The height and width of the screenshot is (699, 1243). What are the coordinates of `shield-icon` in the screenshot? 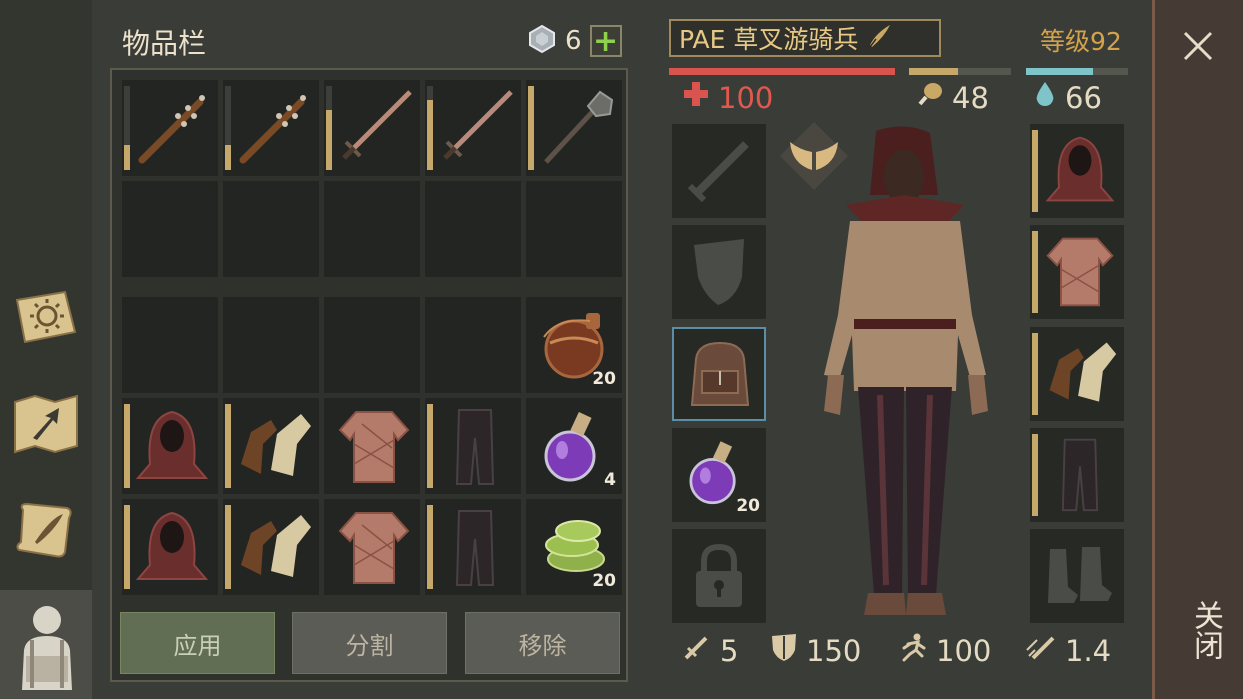 It's located at (784, 650).